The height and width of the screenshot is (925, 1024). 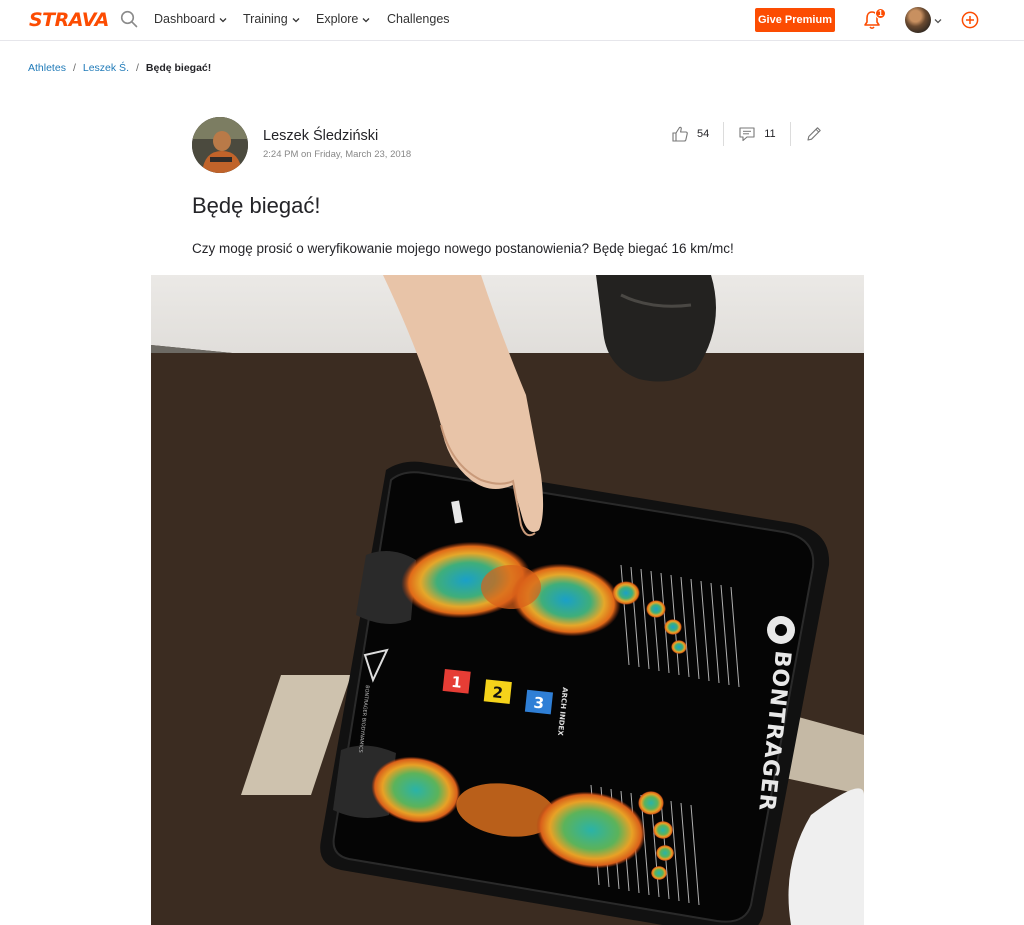 What do you see at coordinates (320, 136) in the screenshot?
I see `author-name: Leszek Śledziński` at bounding box center [320, 136].